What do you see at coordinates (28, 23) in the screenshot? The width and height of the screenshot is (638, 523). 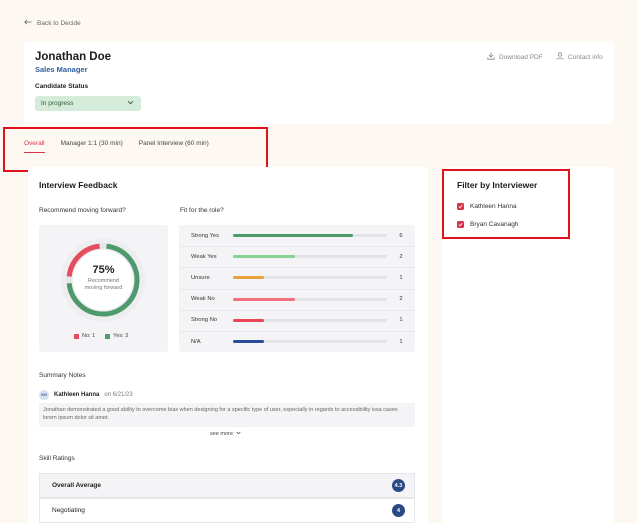 I see `arrow-left-icon` at bounding box center [28, 23].